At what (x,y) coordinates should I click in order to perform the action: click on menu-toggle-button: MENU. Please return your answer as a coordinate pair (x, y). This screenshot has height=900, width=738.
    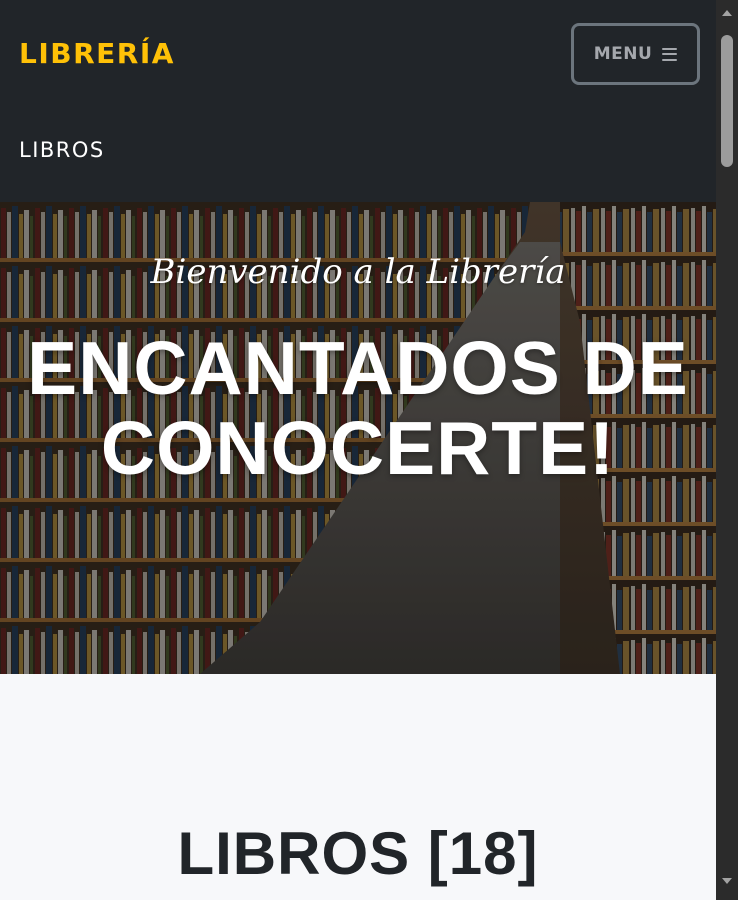
    Looking at the image, I should click on (635, 54).